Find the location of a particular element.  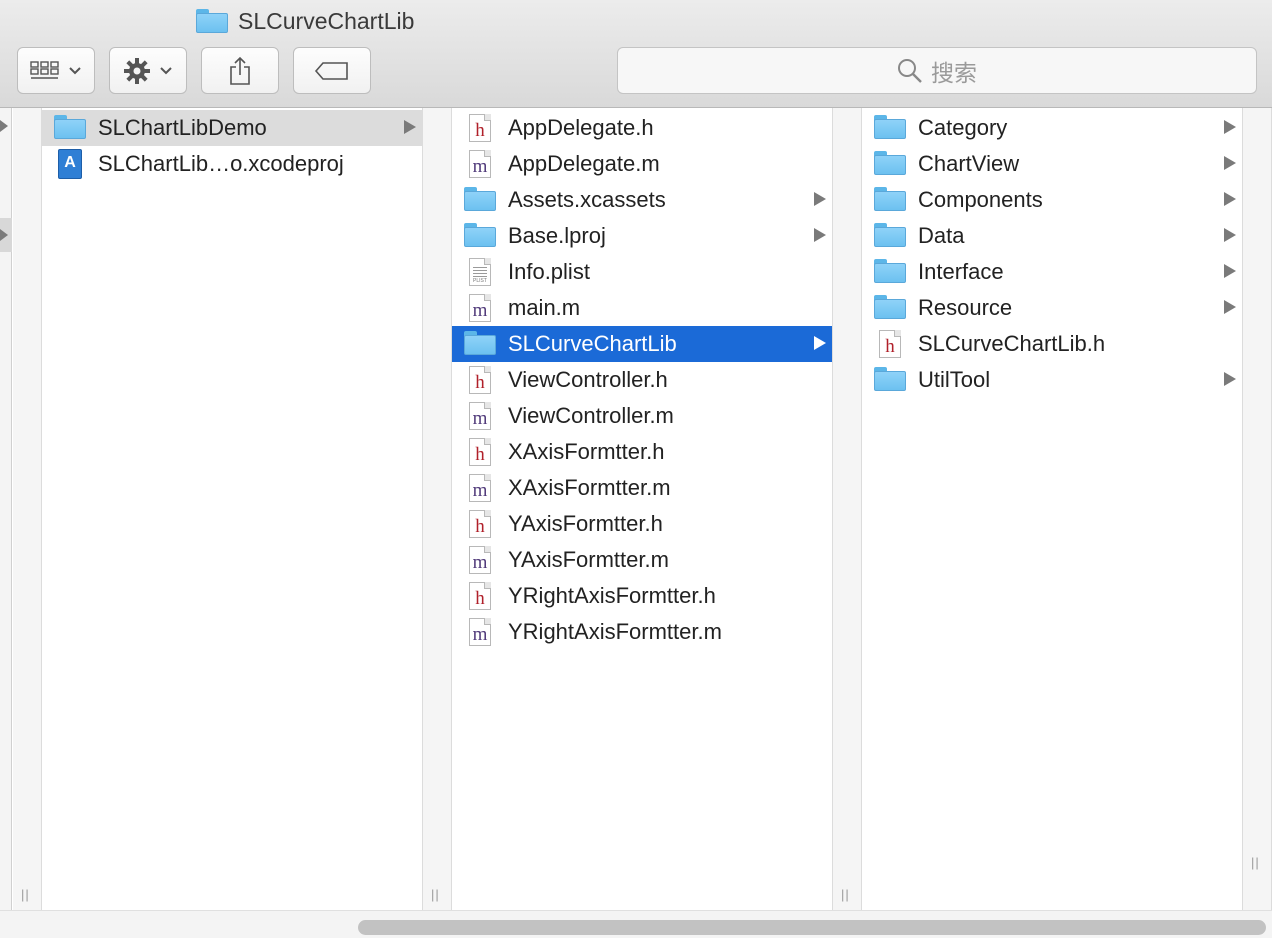

xcodeproj-icon: A is located at coordinates (70, 164).